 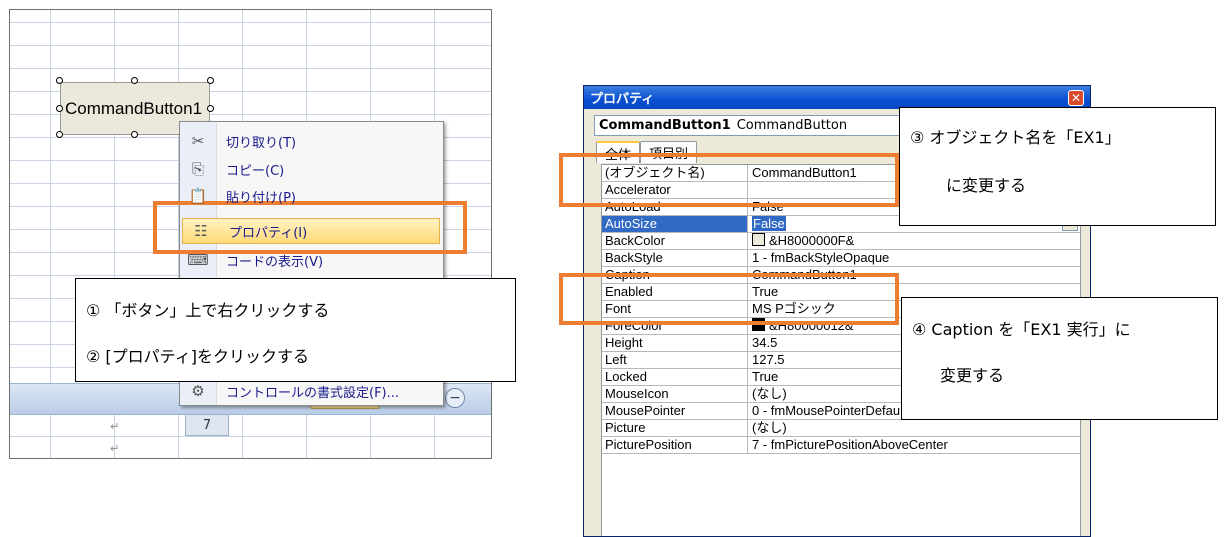 I want to click on callout-step1: ① 「ボタン」上で右クリックする, so click(x=208, y=310).